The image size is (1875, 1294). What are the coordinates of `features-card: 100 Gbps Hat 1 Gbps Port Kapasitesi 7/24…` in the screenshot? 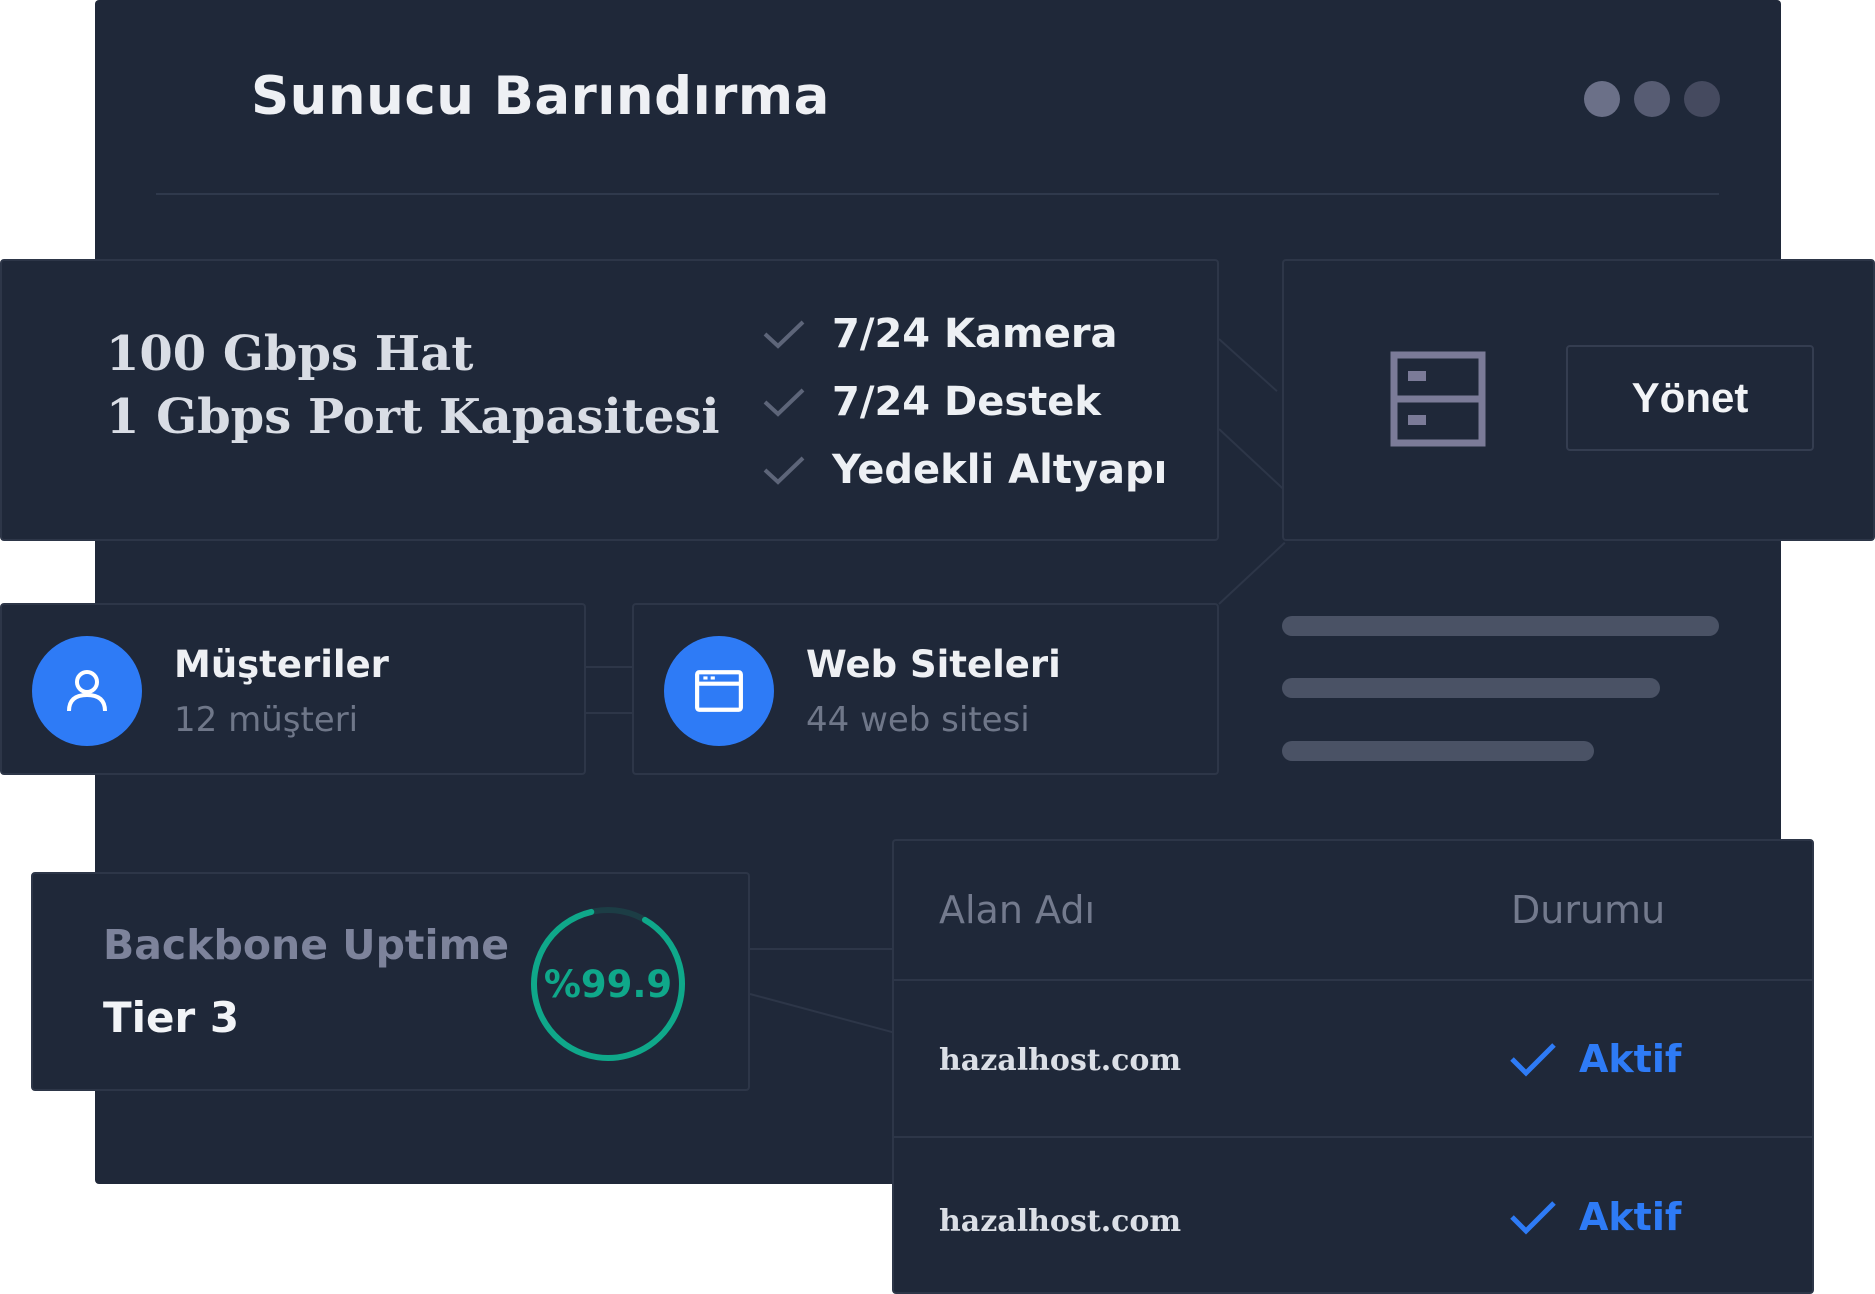 It's located at (609, 400).